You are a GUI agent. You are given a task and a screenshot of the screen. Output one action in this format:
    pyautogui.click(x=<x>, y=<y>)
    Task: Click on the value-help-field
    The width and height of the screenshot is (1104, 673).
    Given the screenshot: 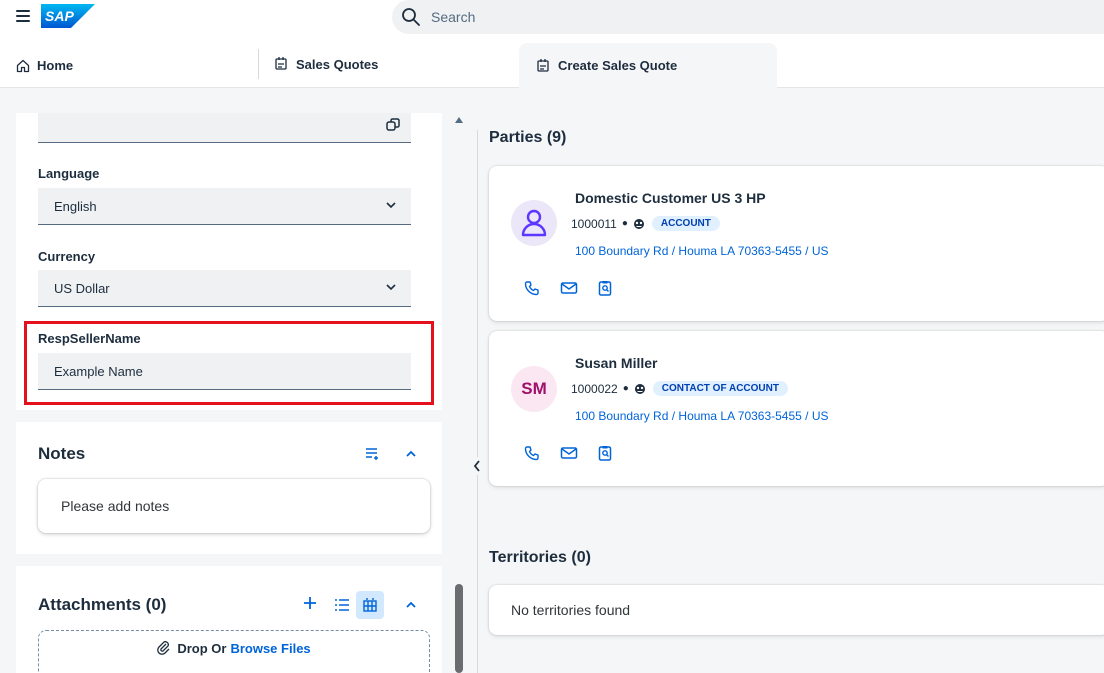 What is the action you would take?
    pyautogui.click(x=224, y=128)
    